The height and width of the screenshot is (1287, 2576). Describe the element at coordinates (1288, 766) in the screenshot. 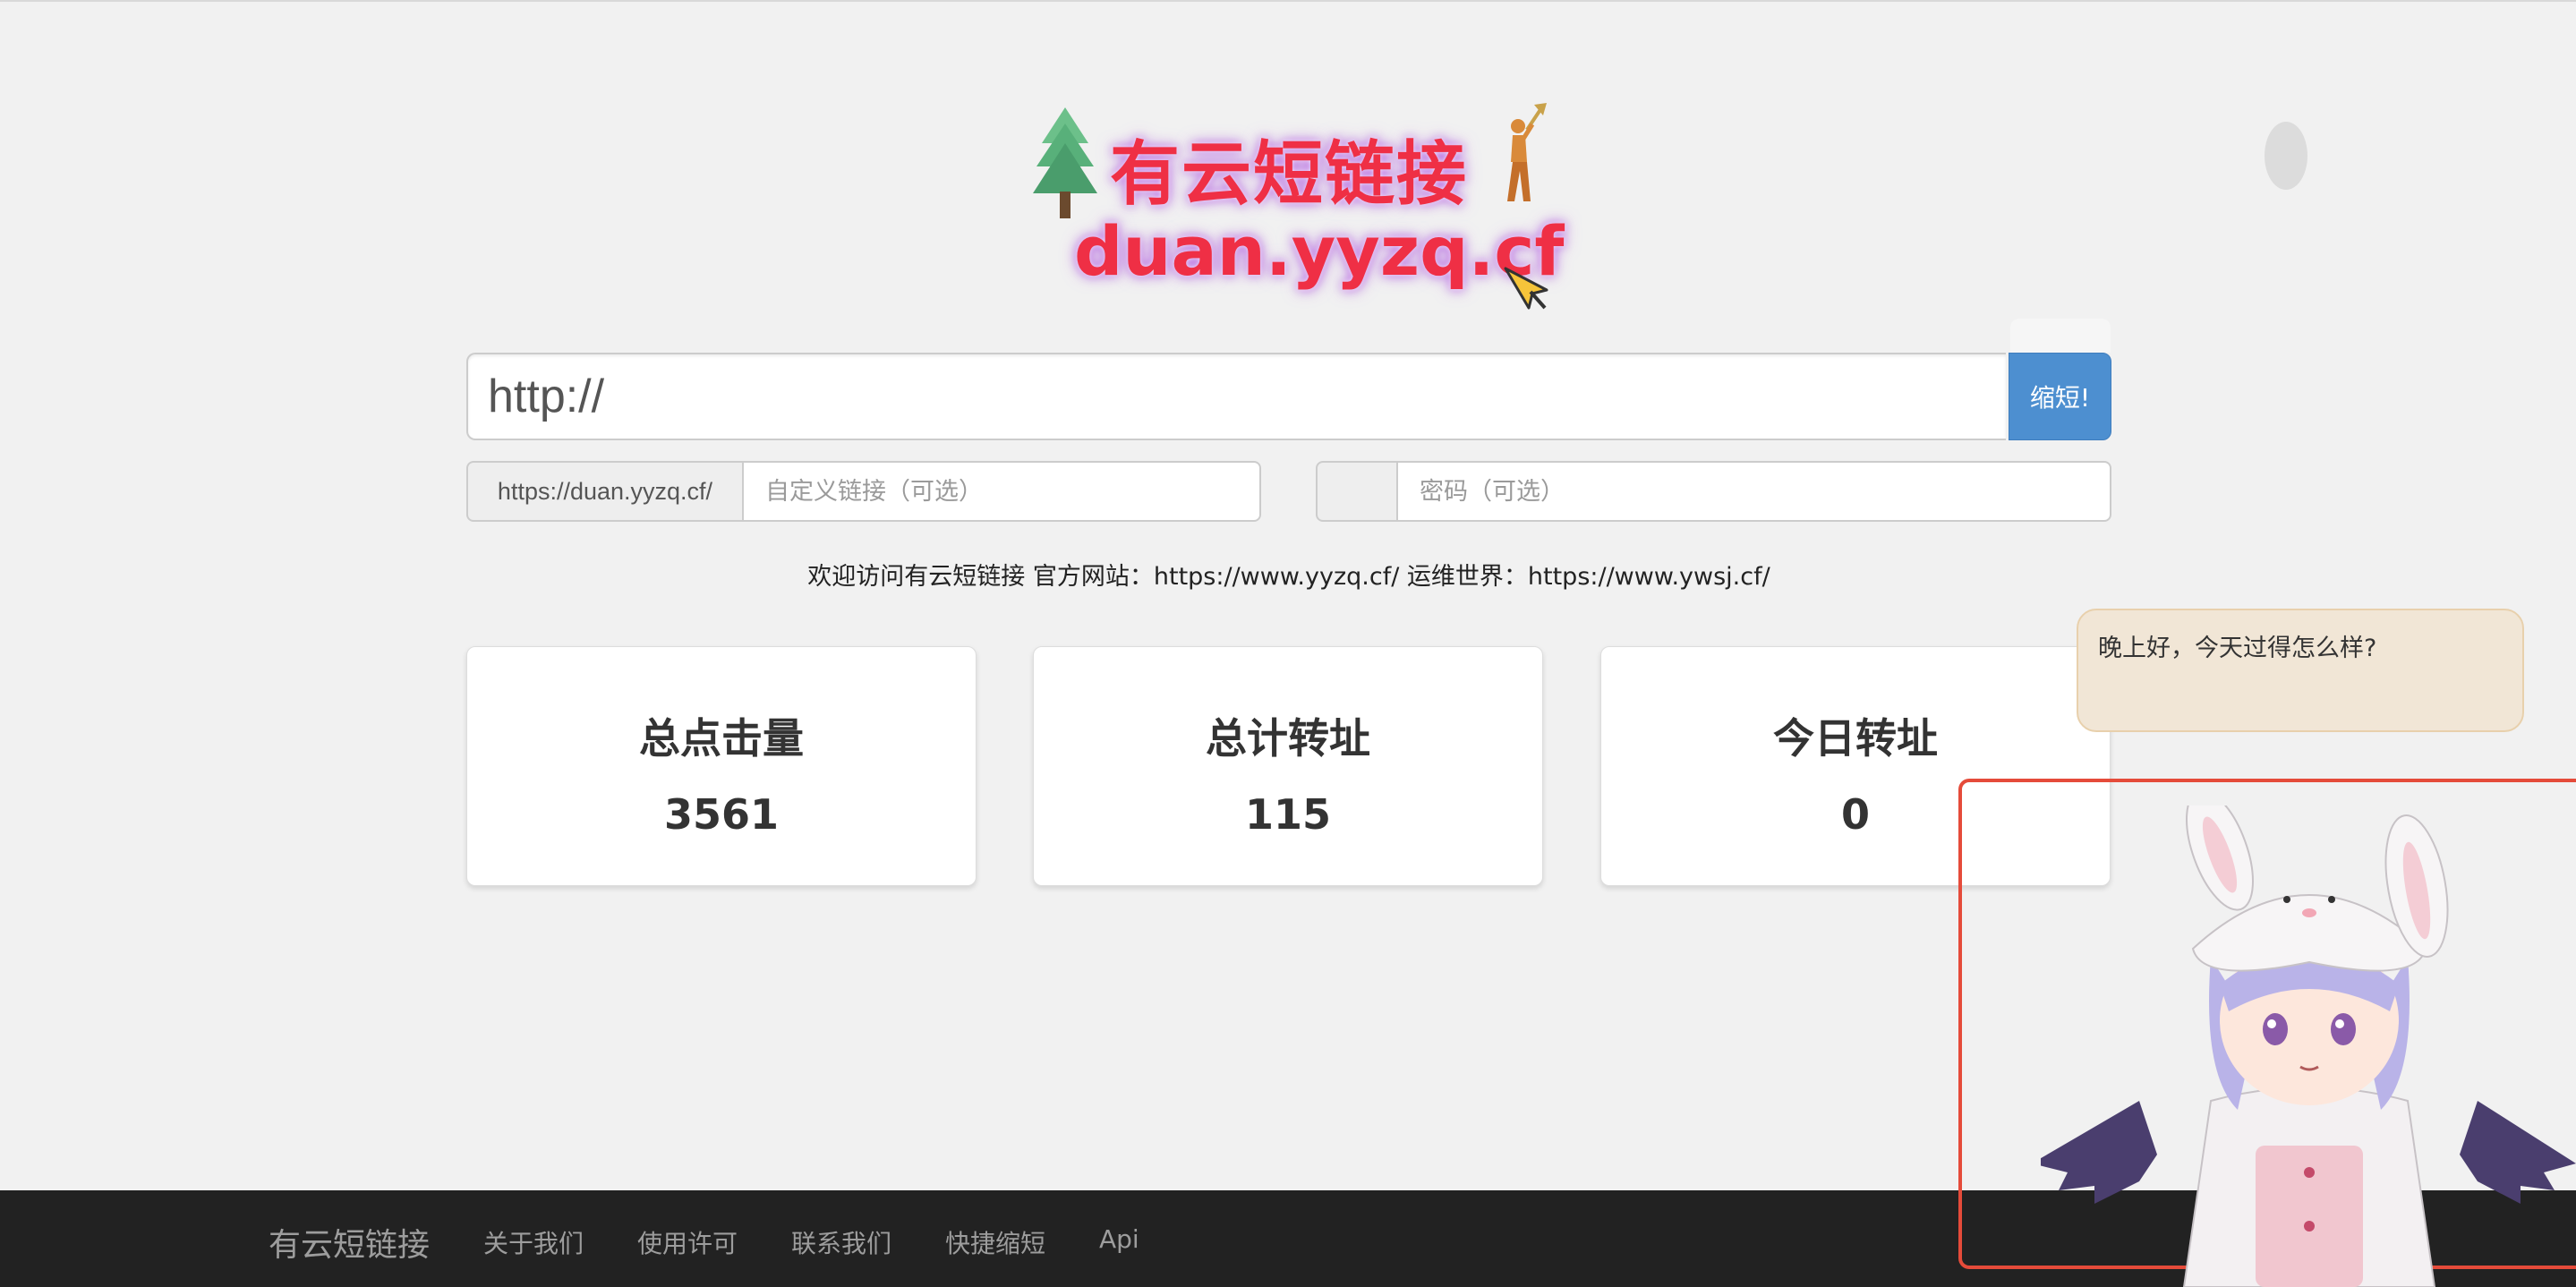

I see `stat-card-total-links: 总计转址 115` at that location.